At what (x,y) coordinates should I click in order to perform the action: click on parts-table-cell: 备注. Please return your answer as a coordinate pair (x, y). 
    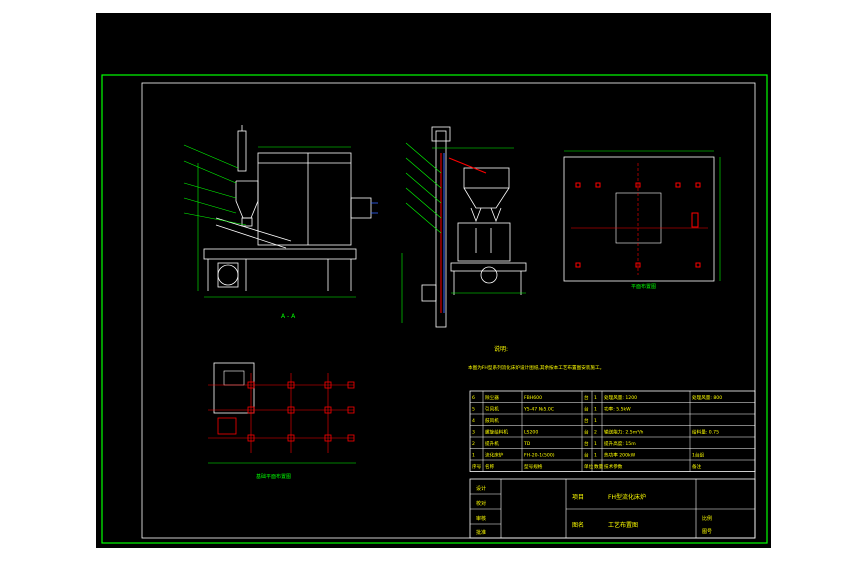
    Looking at the image, I should click on (697, 466).